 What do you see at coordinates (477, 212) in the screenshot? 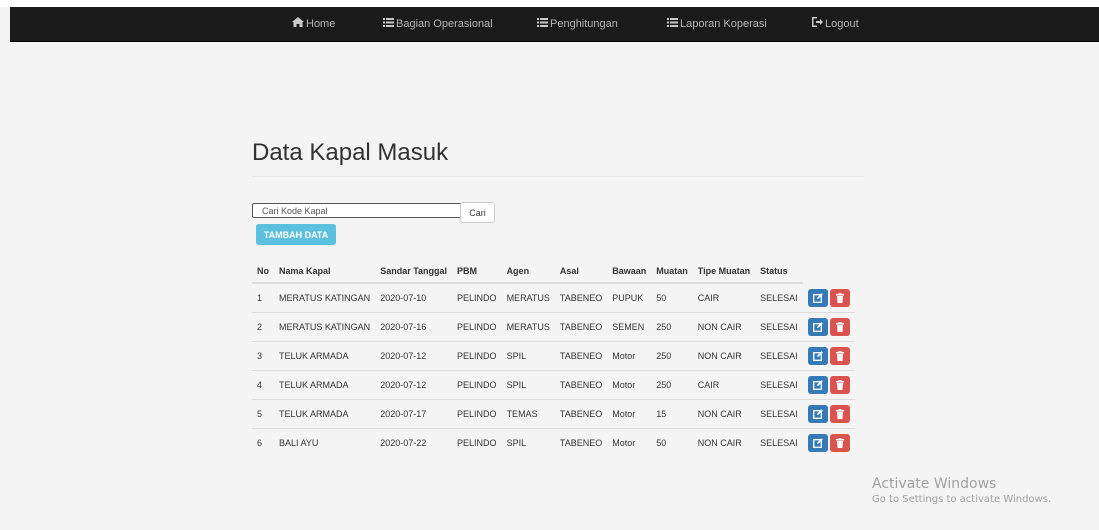
I see `search-button: Cari` at bounding box center [477, 212].